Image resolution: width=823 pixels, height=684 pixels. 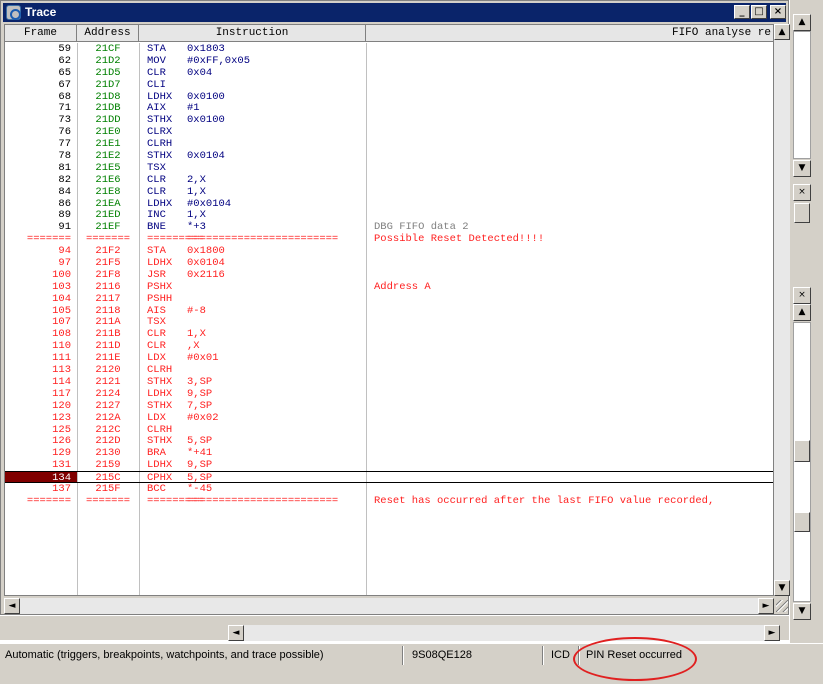 What do you see at coordinates (635, 659) in the screenshot?
I see `annotation-highlight-ellipse` at bounding box center [635, 659].